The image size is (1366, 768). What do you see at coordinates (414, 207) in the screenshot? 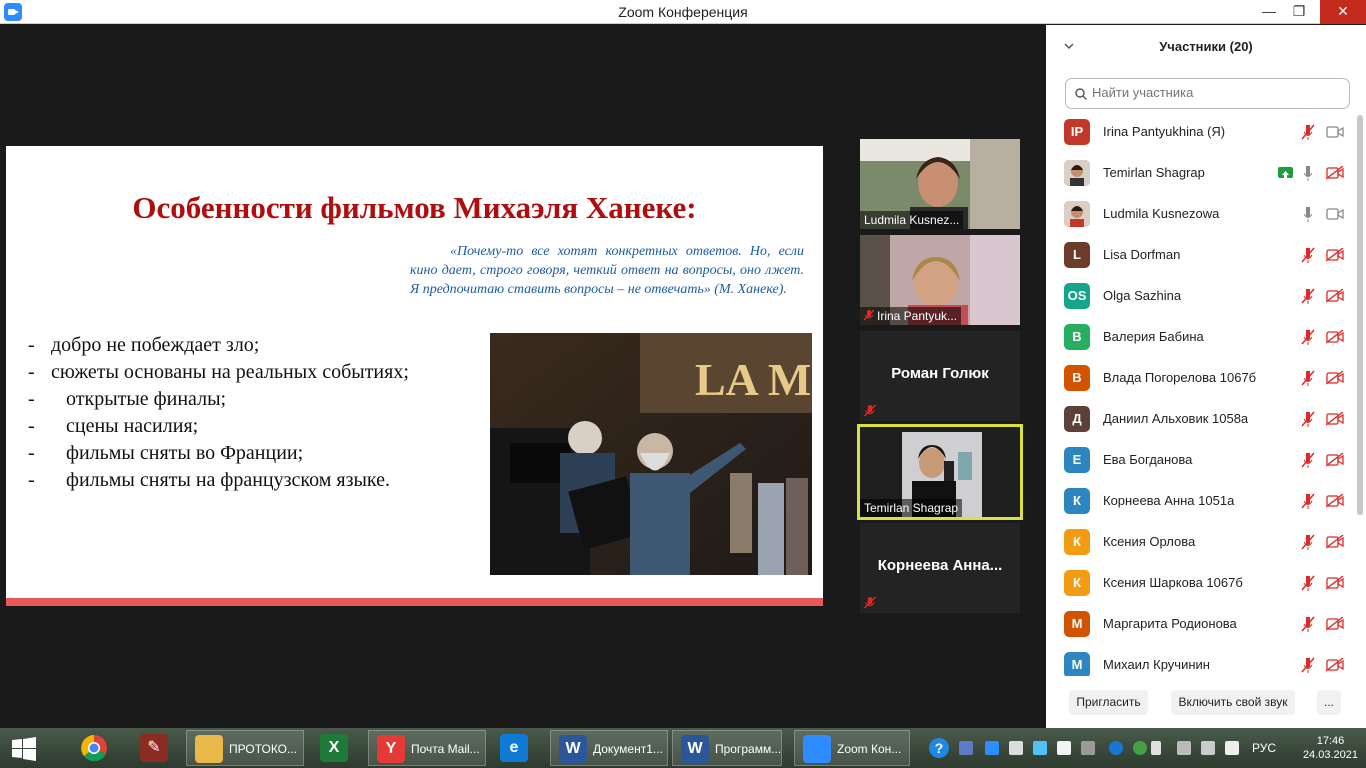
I see `slide-title: Особенности фильмов Михаэля Ханеке:` at bounding box center [414, 207].